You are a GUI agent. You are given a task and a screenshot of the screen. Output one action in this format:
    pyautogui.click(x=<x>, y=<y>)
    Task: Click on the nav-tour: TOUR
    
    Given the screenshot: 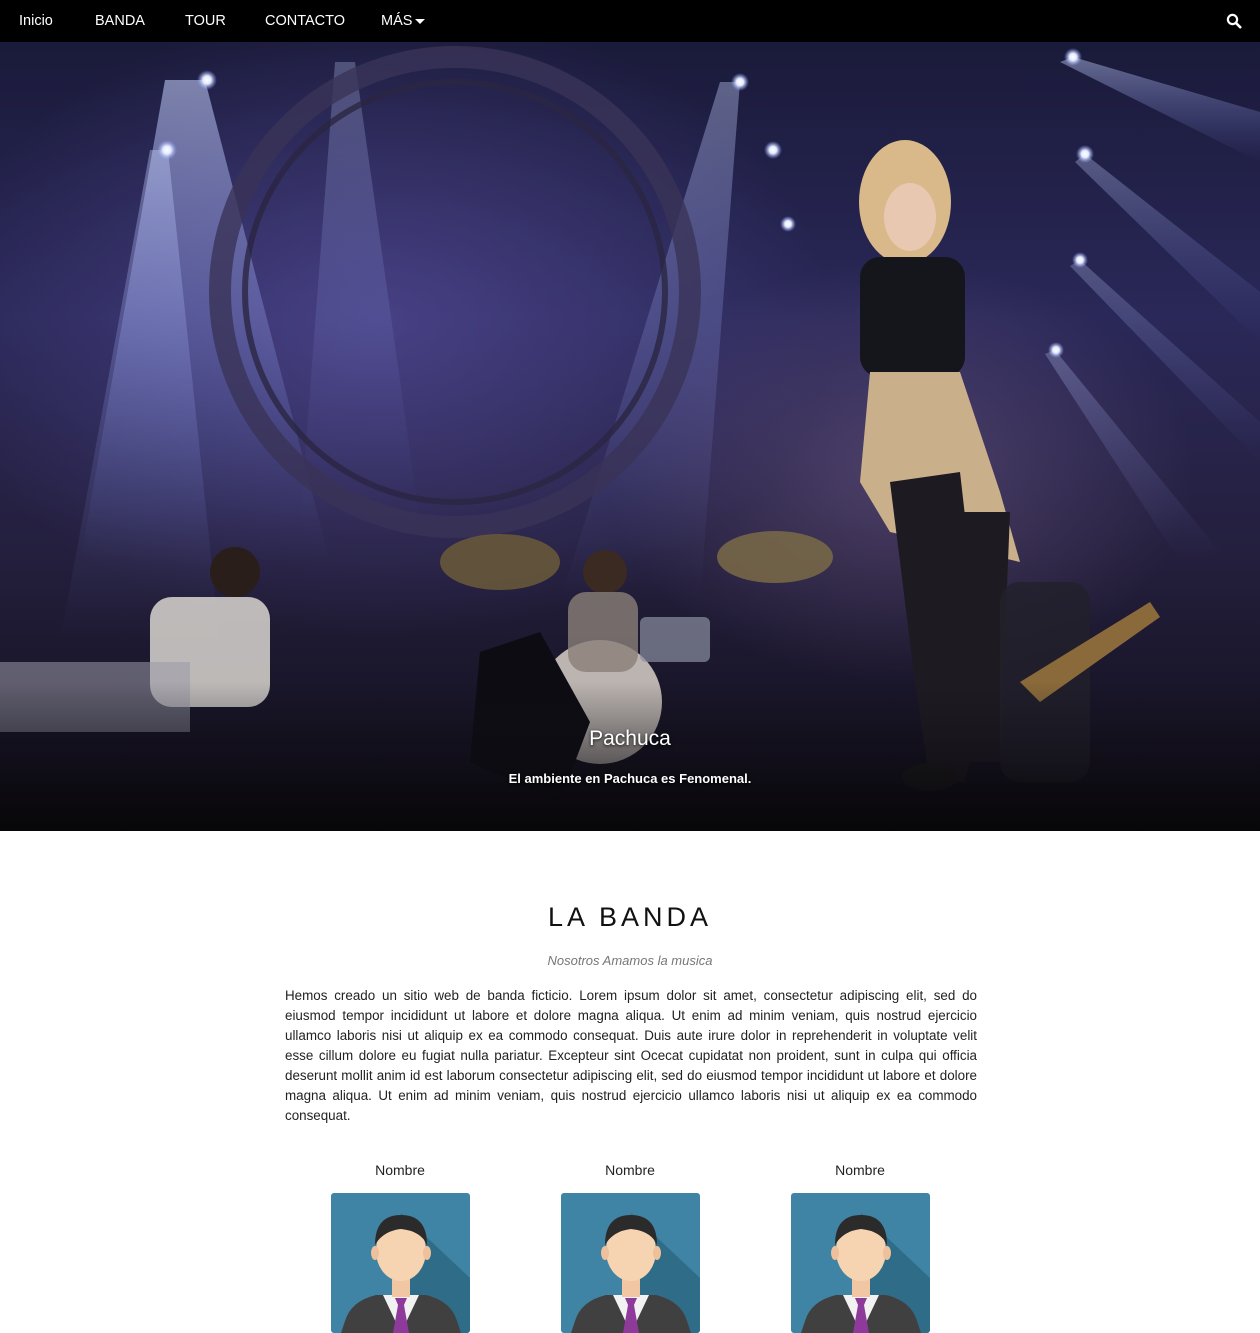 What is the action you would take?
    pyautogui.click(x=205, y=21)
    